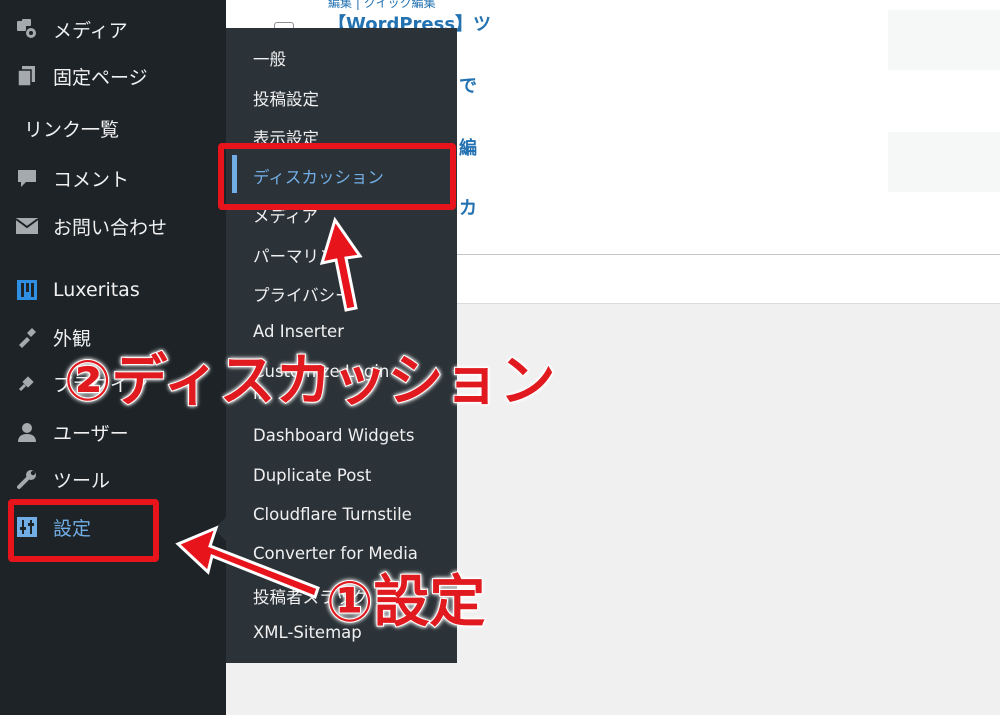  I want to click on annotation-step2: ②ディスカッション, so click(309, 381).